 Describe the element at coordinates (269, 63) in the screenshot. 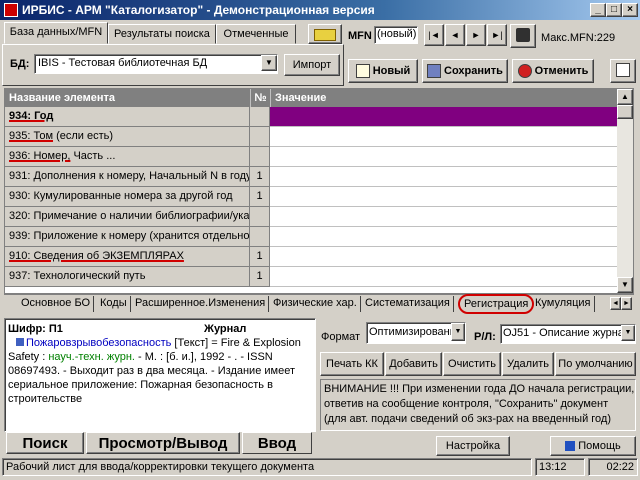

I see `chevron-down-icon: ▼` at that location.